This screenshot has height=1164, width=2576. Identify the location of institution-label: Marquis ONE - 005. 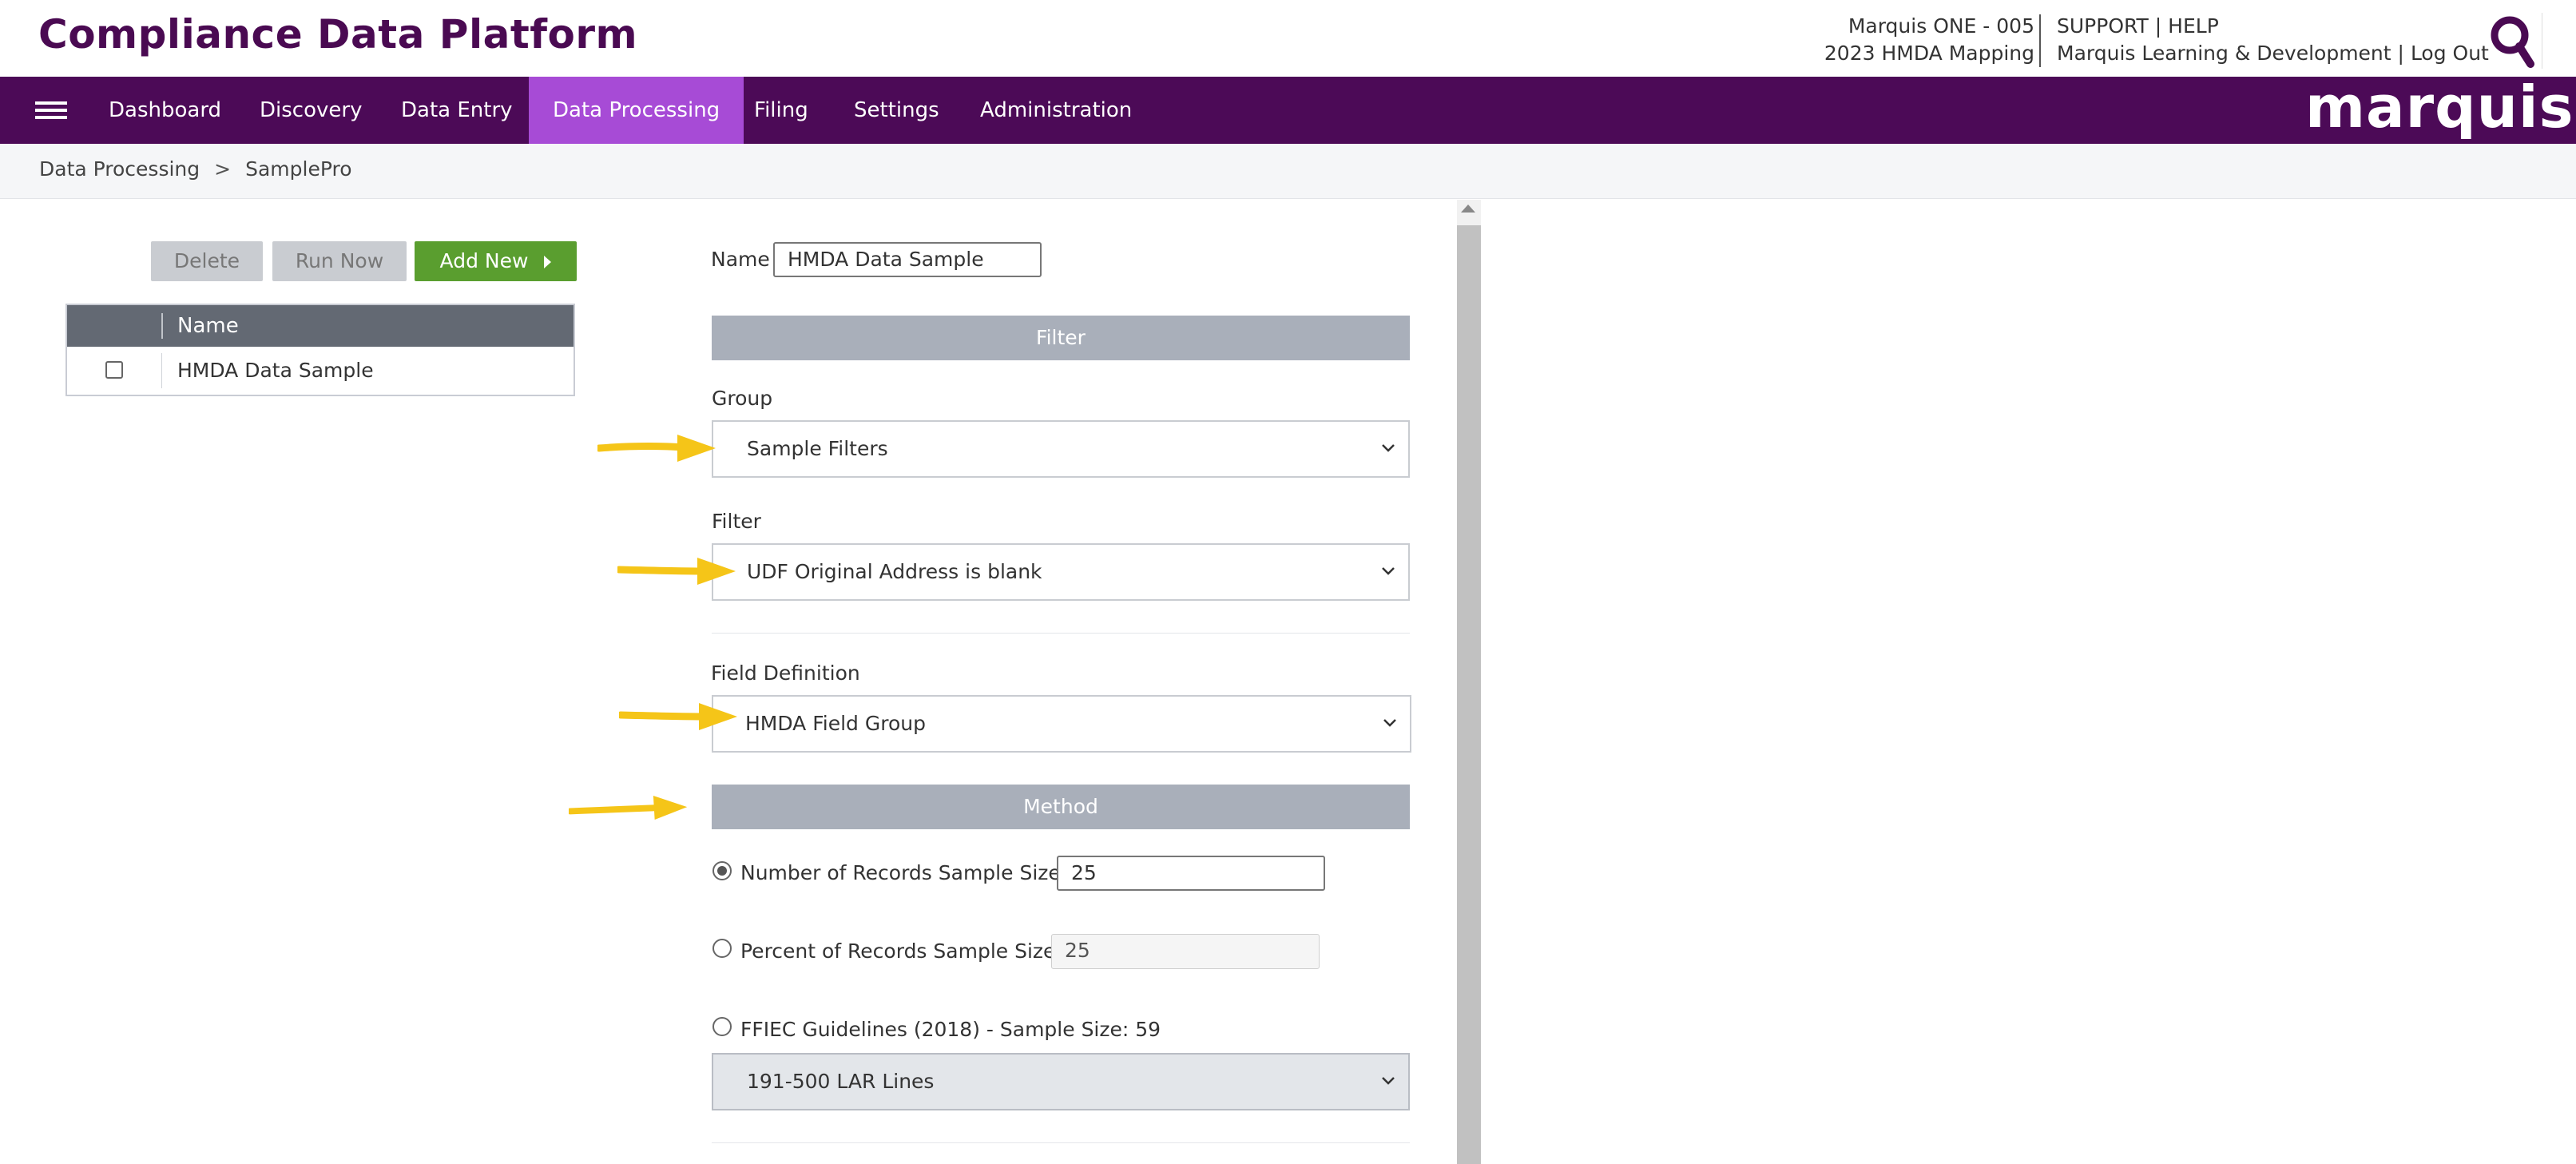
(1941, 26).